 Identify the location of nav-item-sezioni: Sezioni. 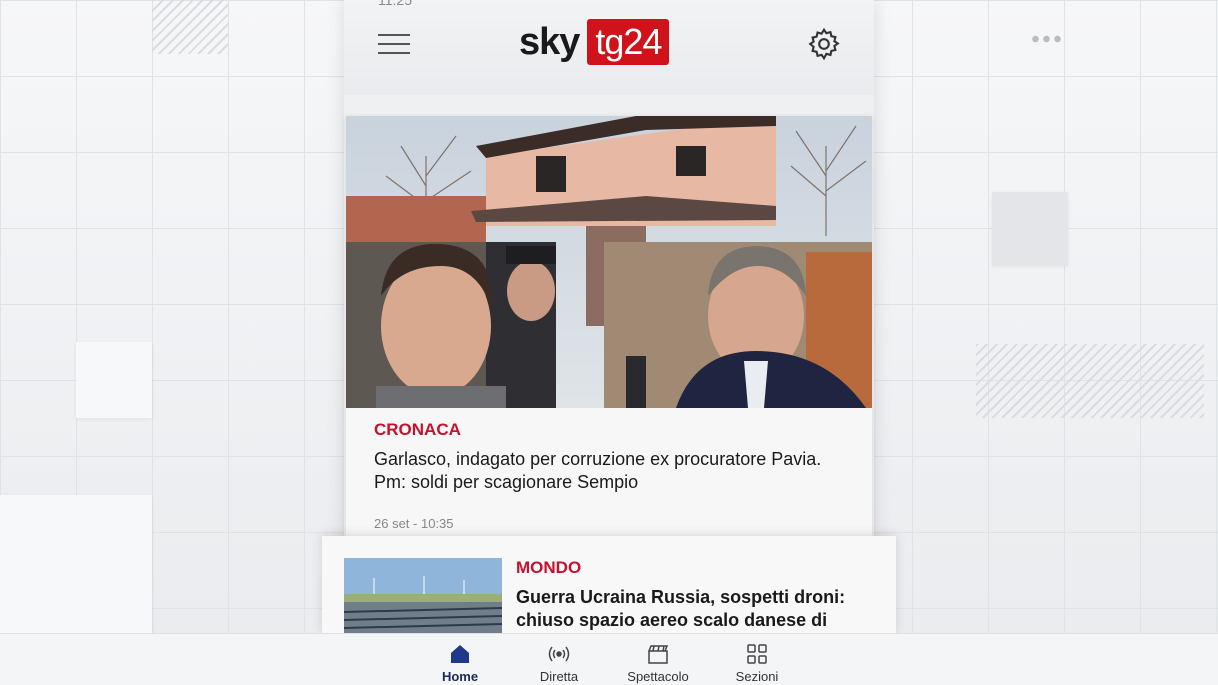
(757, 663).